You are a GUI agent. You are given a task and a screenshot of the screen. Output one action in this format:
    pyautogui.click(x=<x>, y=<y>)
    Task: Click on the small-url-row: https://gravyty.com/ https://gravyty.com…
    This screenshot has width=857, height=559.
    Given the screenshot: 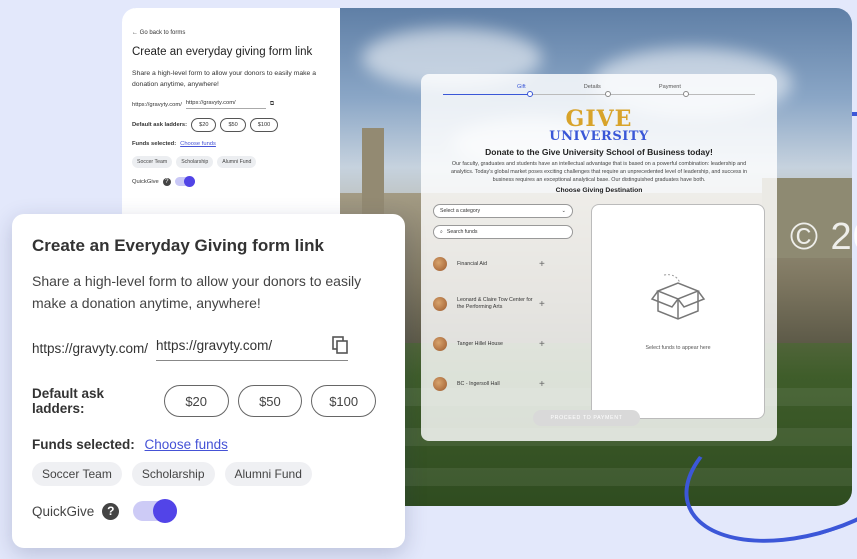 What is the action you would take?
    pyautogui.click(x=231, y=104)
    